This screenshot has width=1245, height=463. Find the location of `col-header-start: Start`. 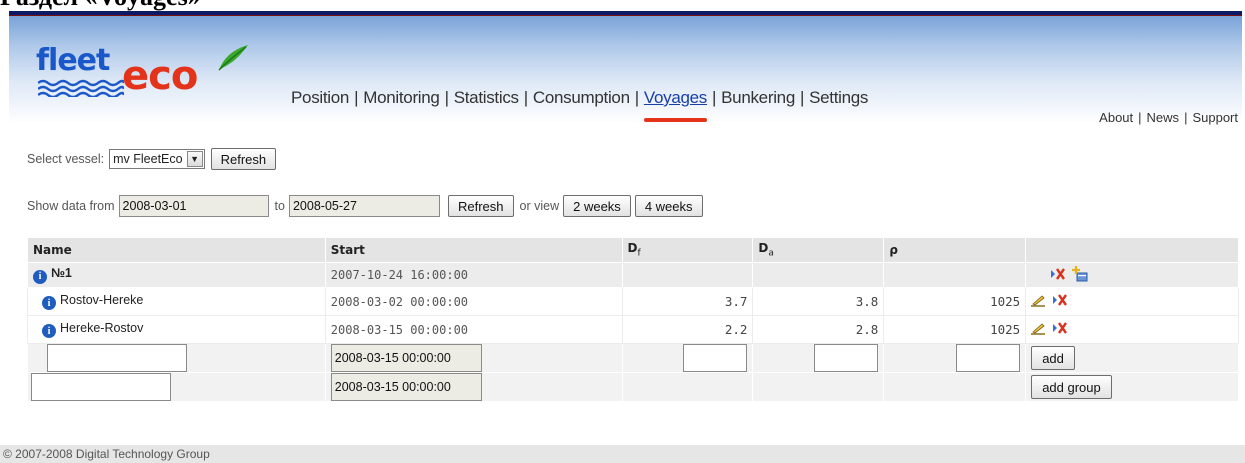

col-header-start: Start is located at coordinates (473, 250).